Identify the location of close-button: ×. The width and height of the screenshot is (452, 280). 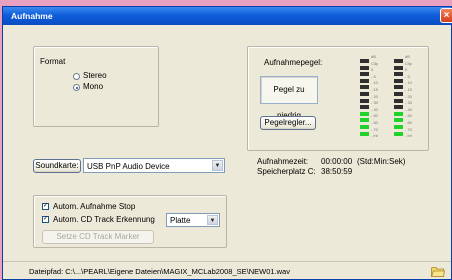
(446, 15).